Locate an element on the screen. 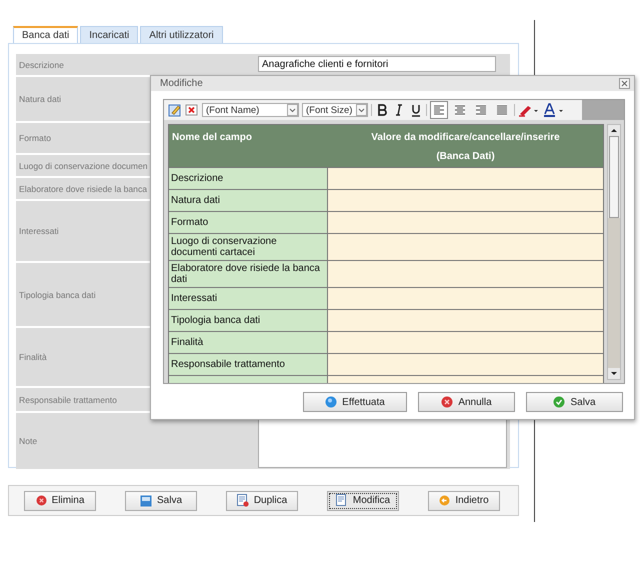 This screenshot has height=571, width=640. close-icon is located at coordinates (624, 83).